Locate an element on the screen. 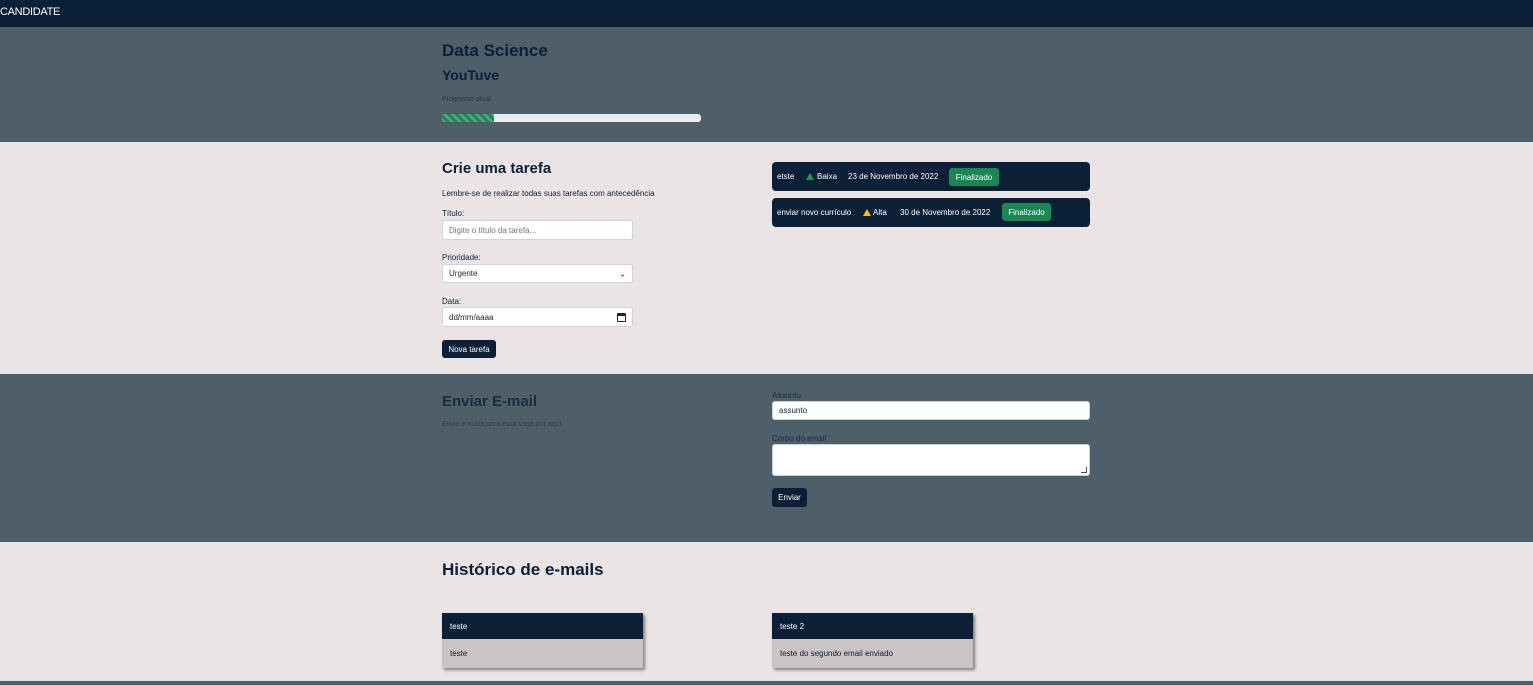 The height and width of the screenshot is (685, 1533). email-subject-input: assunto is located at coordinates (931, 410).